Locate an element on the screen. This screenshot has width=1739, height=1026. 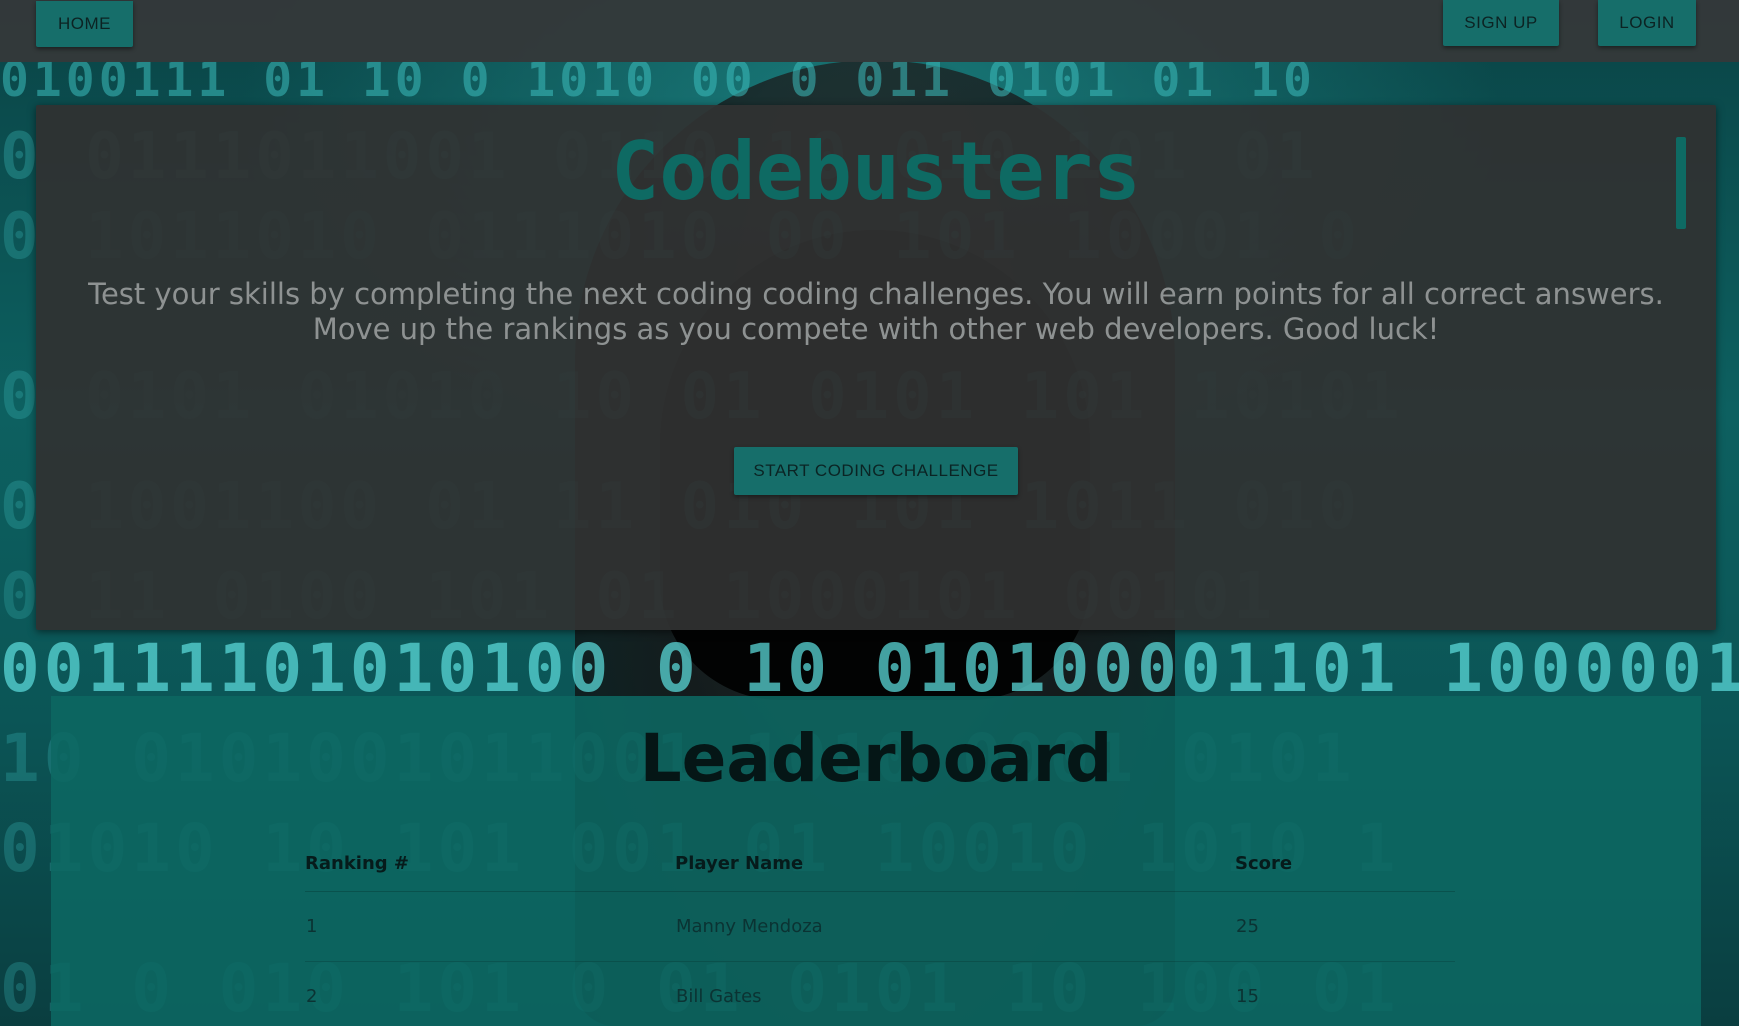
page-title: Codebusters is located at coordinates (876, 171).